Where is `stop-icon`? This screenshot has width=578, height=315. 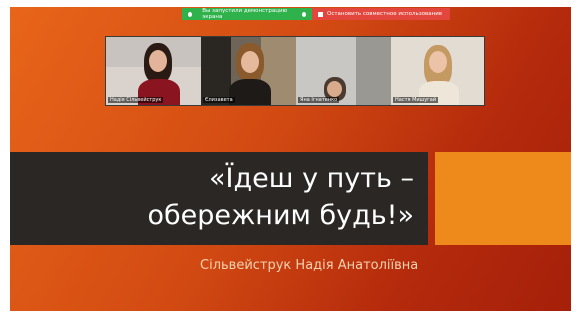 stop-icon is located at coordinates (320, 14).